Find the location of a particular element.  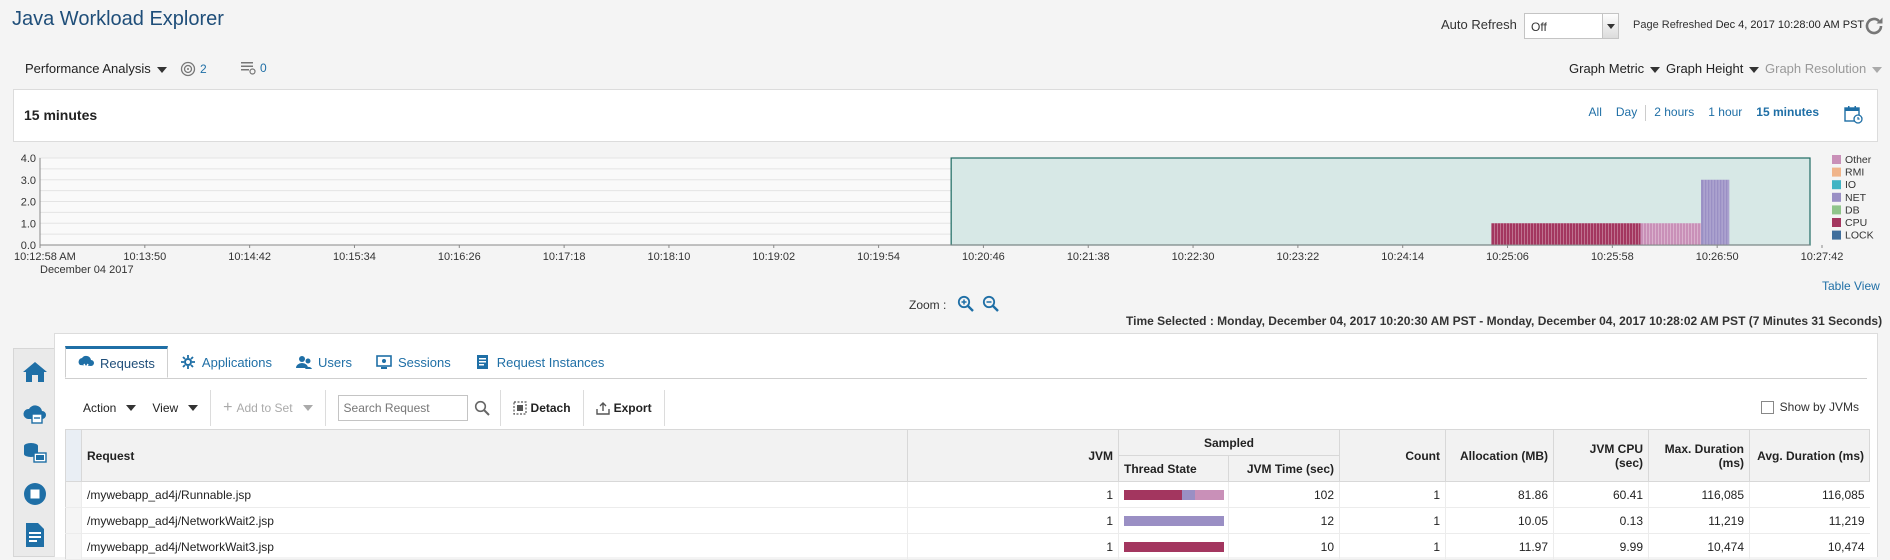

tab-request-instances: Request Instances is located at coordinates (540, 362).